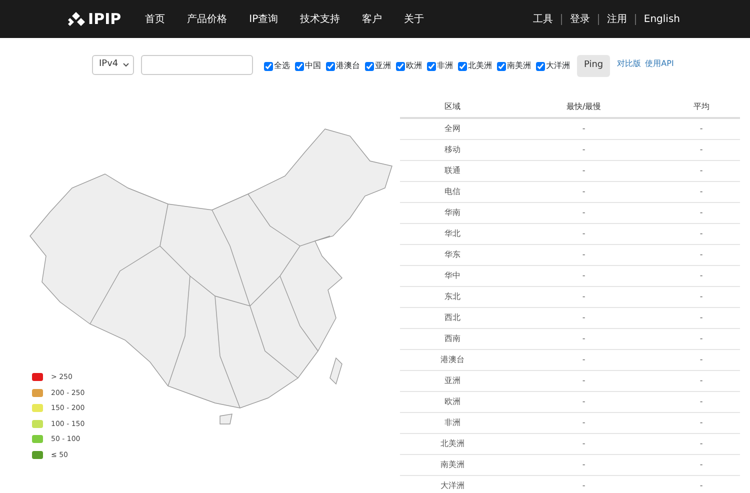 This screenshot has width=750, height=493. I want to click on table-cell: 非洲, so click(452, 422).